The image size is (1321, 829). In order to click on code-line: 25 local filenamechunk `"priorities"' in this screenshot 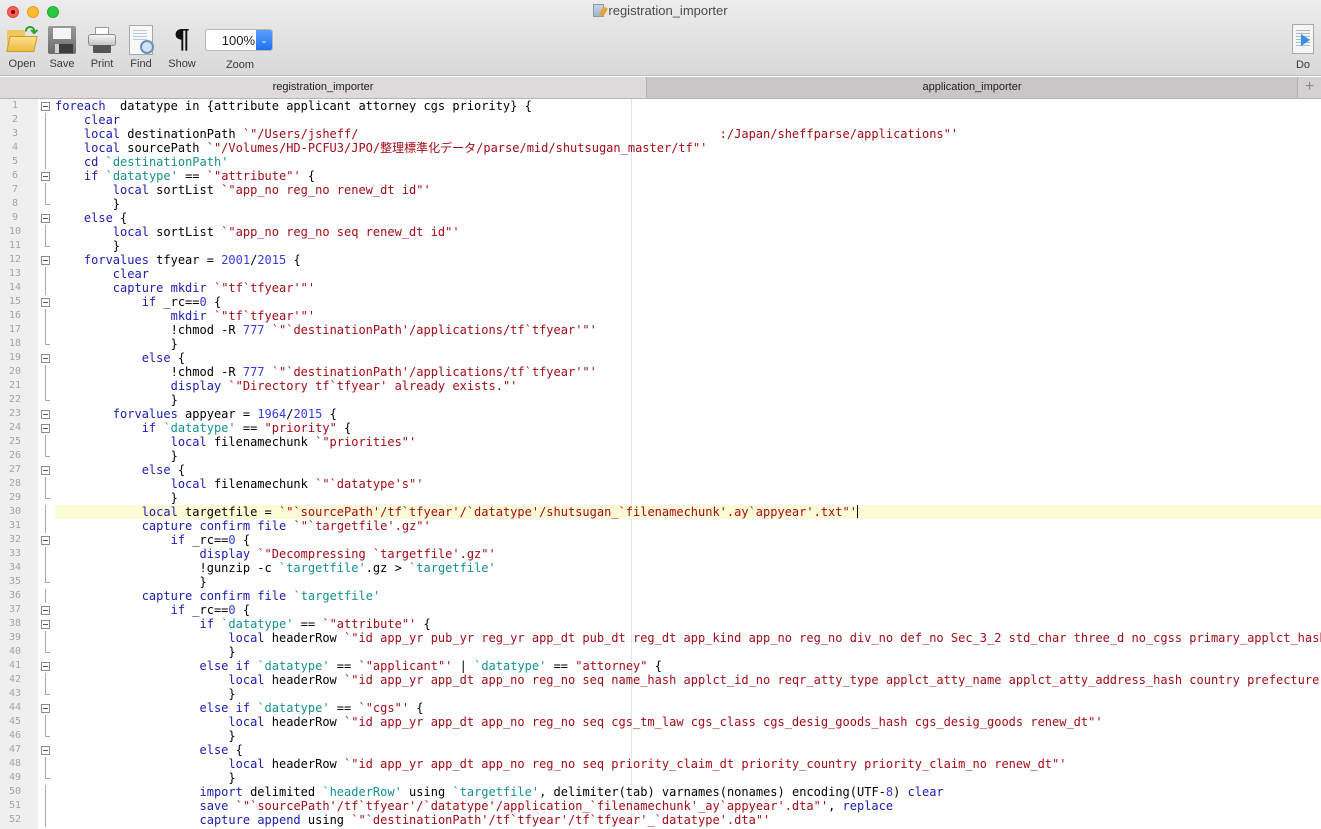, I will do `click(660, 442)`.